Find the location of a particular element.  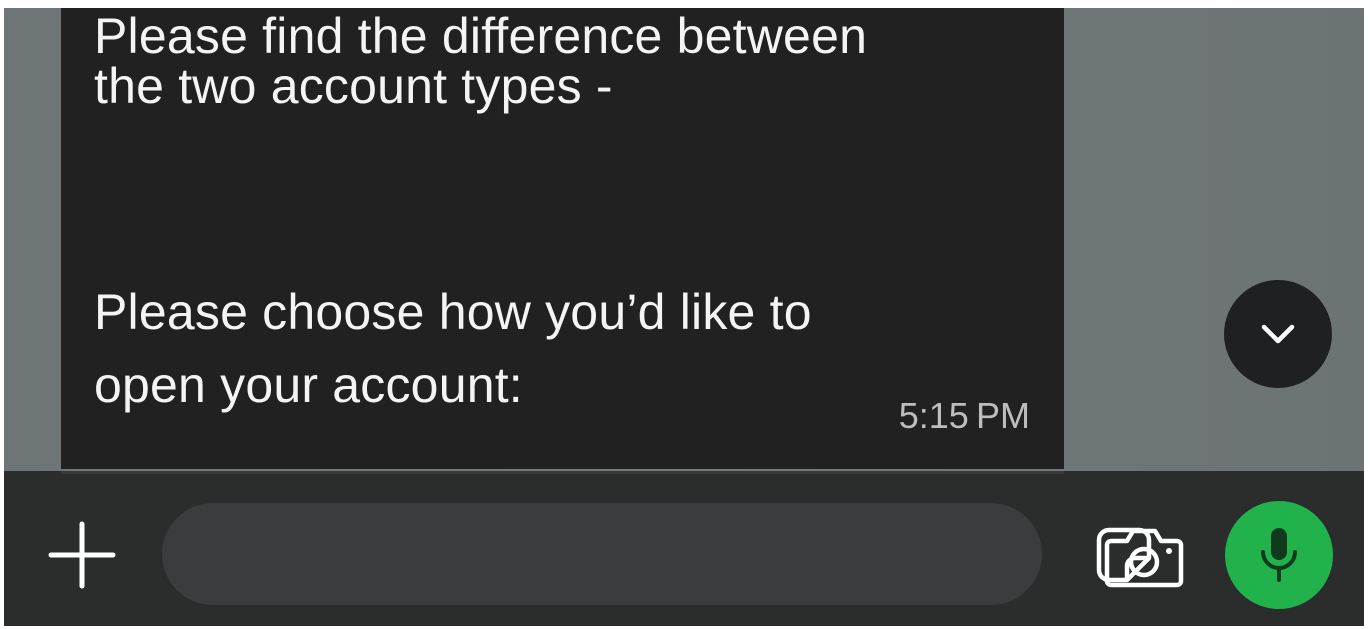

microphone-icon is located at coordinates (1279, 555).